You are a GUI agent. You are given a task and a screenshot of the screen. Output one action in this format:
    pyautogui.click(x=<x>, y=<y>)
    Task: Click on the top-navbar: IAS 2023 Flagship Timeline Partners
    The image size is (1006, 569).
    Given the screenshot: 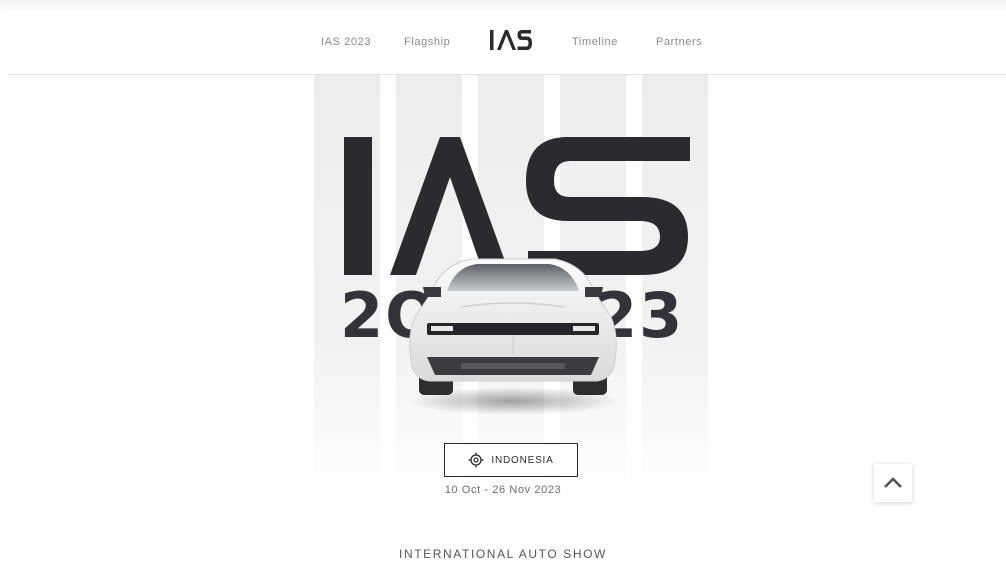 What is the action you would take?
    pyautogui.click(x=507, y=43)
    